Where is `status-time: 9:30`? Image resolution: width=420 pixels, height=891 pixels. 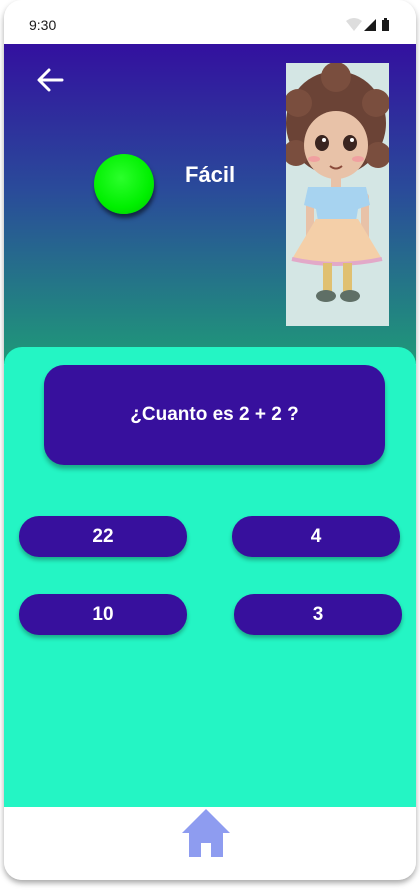
status-time: 9:30 is located at coordinates (43, 25).